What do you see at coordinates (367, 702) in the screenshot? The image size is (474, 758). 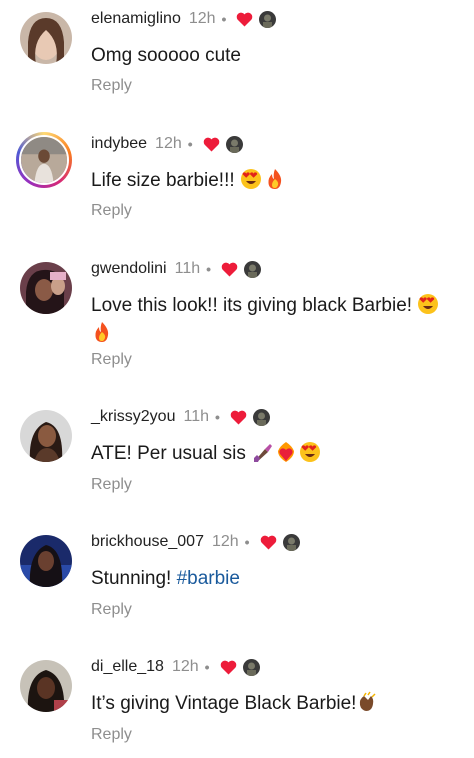 I see `clapping-hands-emoji` at bounding box center [367, 702].